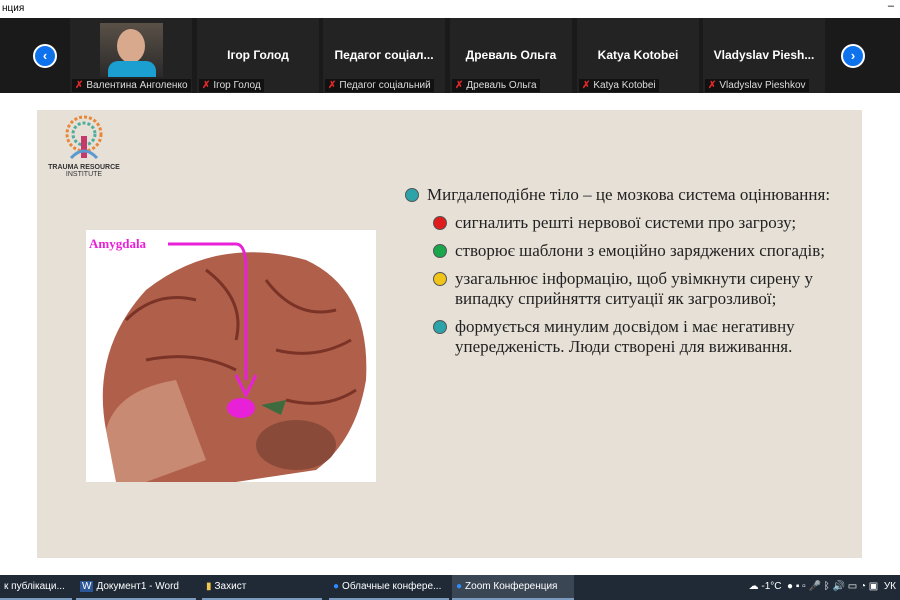 This screenshot has width=900, height=600. I want to click on window-title: нция, so click(13, 8).